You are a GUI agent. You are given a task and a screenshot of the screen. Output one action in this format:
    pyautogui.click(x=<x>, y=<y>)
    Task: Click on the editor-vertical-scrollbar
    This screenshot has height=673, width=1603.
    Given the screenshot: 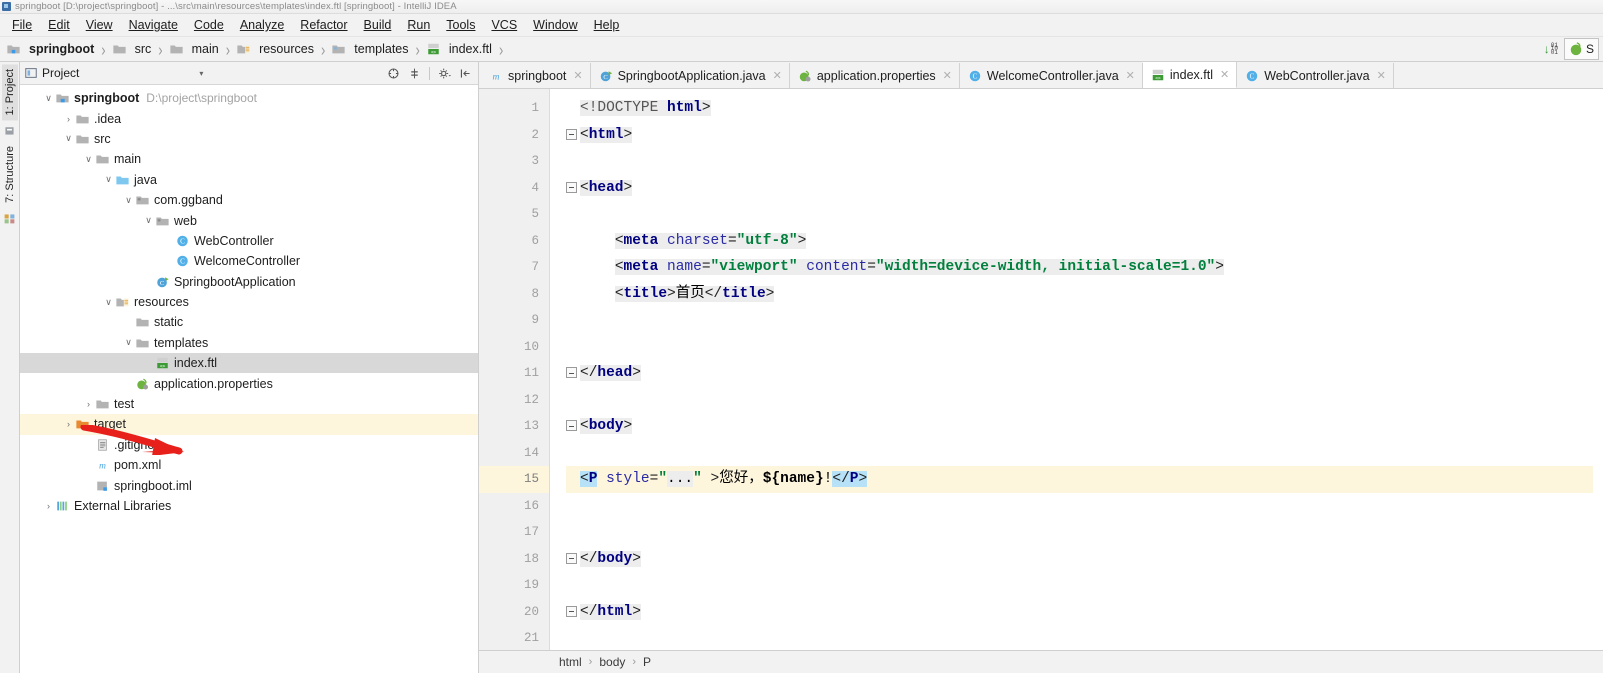 What is the action you would take?
    pyautogui.click(x=1598, y=369)
    